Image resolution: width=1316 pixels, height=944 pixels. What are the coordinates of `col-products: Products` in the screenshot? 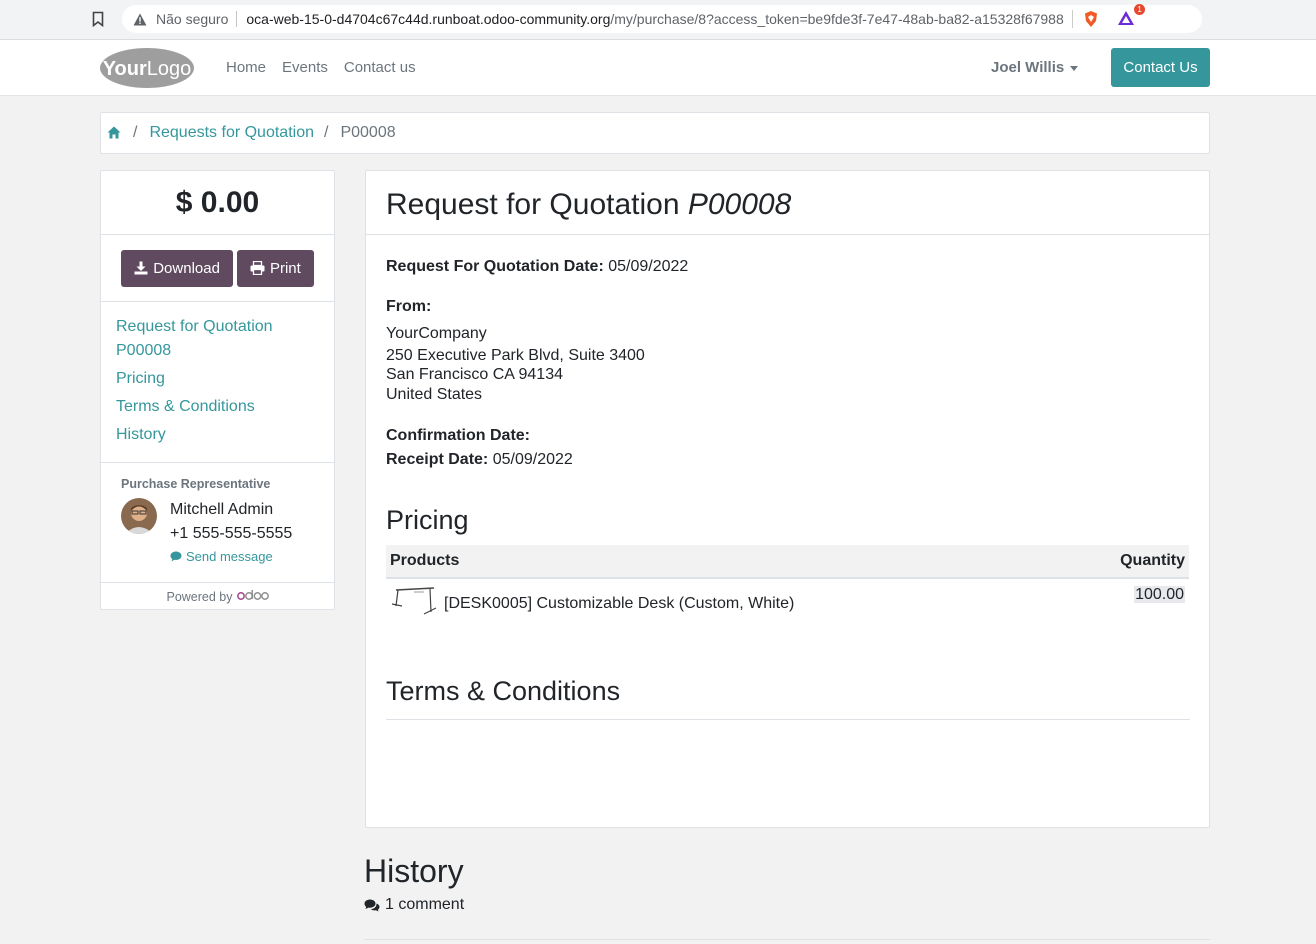 It's located at (727, 562).